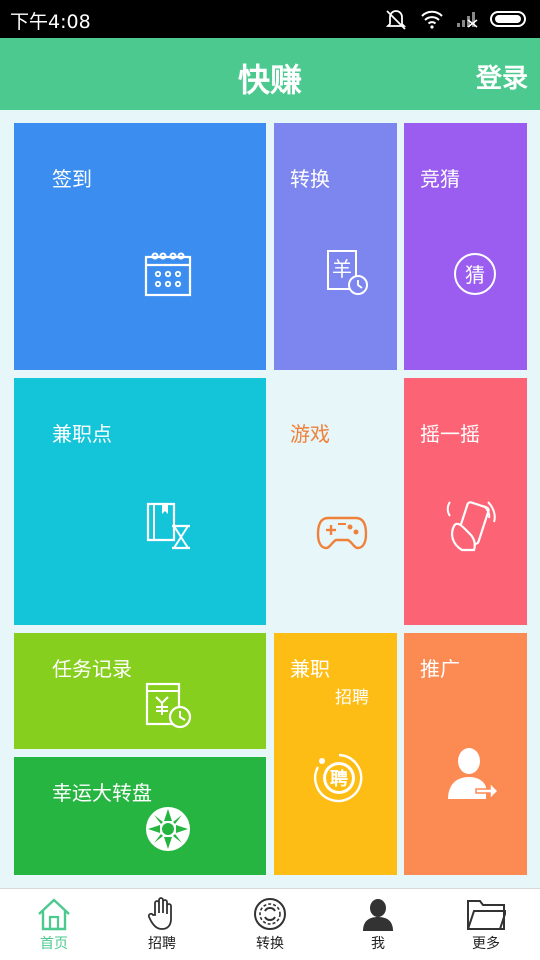 The height and width of the screenshot is (960, 540). I want to click on nav-home-label: 首页, so click(54, 944).